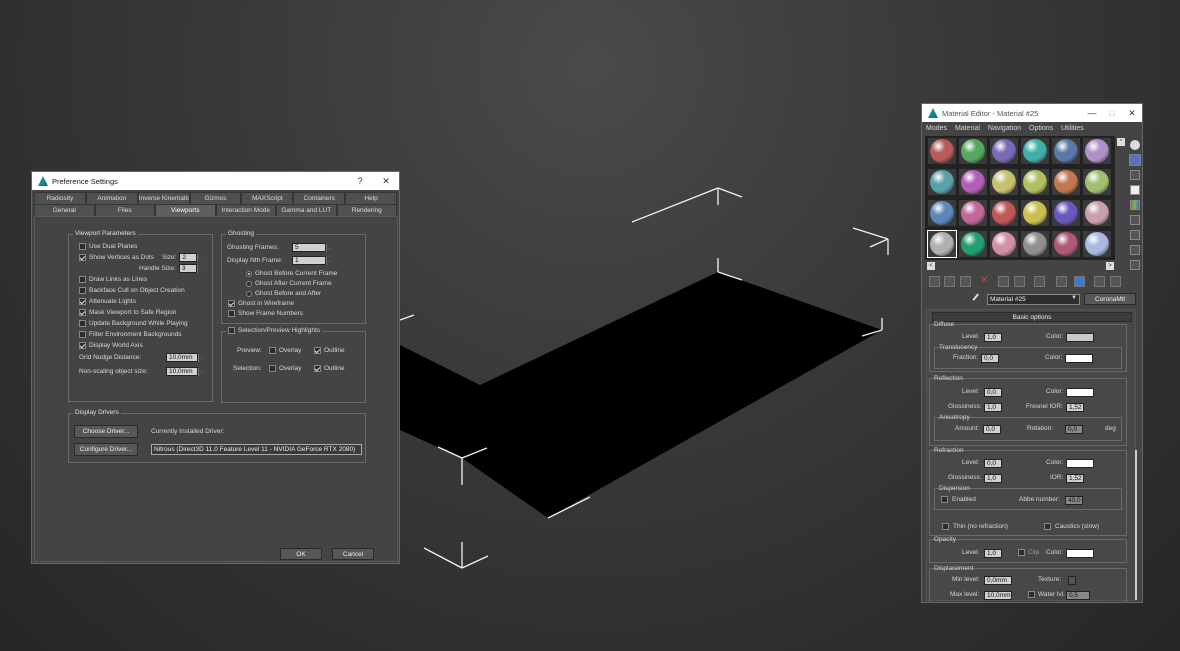 The height and width of the screenshot is (651, 1180). Describe the element at coordinates (998, 580) in the screenshot. I see `min-level-spinner: 0,0mm` at that location.